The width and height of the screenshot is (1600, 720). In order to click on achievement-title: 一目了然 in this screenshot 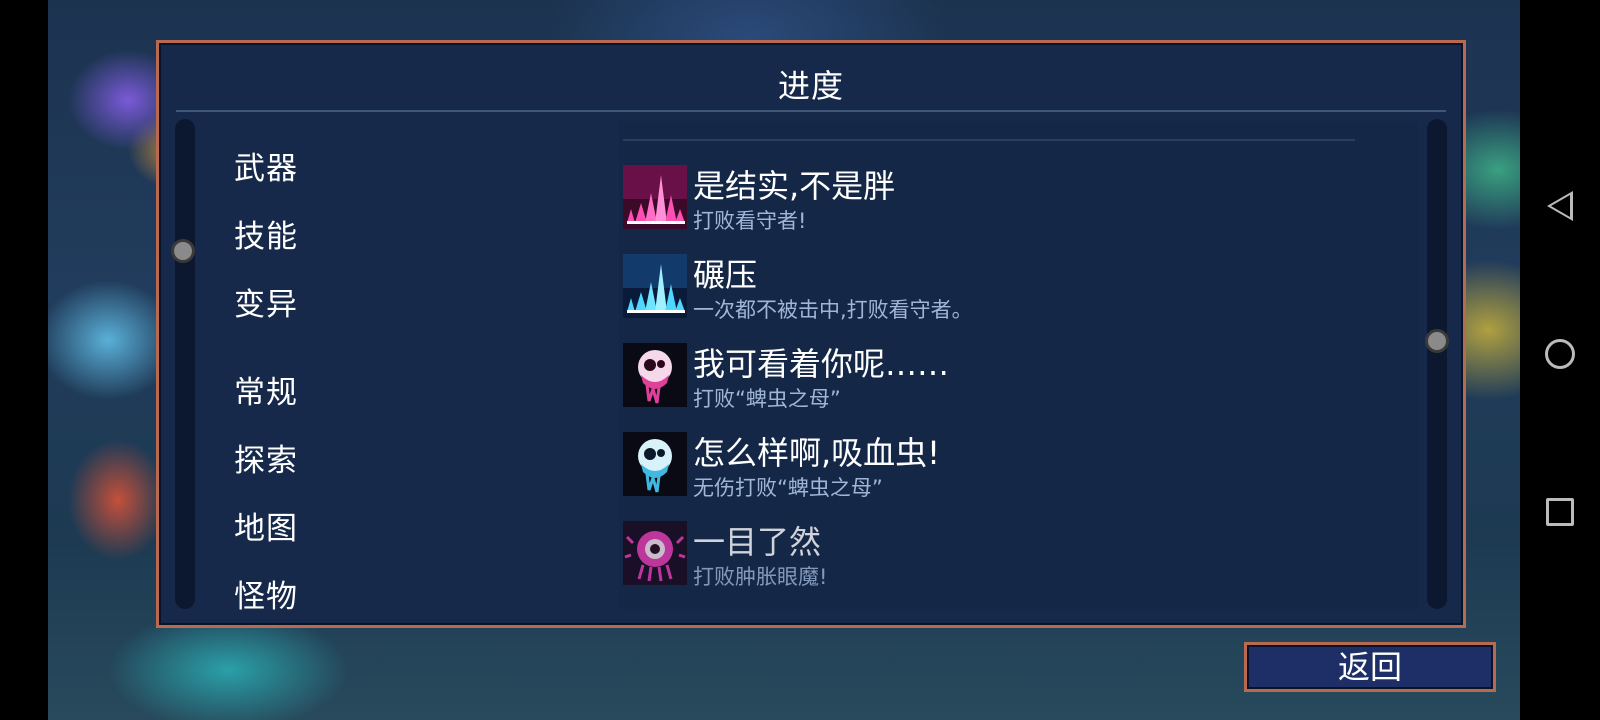, I will do `click(757, 542)`.